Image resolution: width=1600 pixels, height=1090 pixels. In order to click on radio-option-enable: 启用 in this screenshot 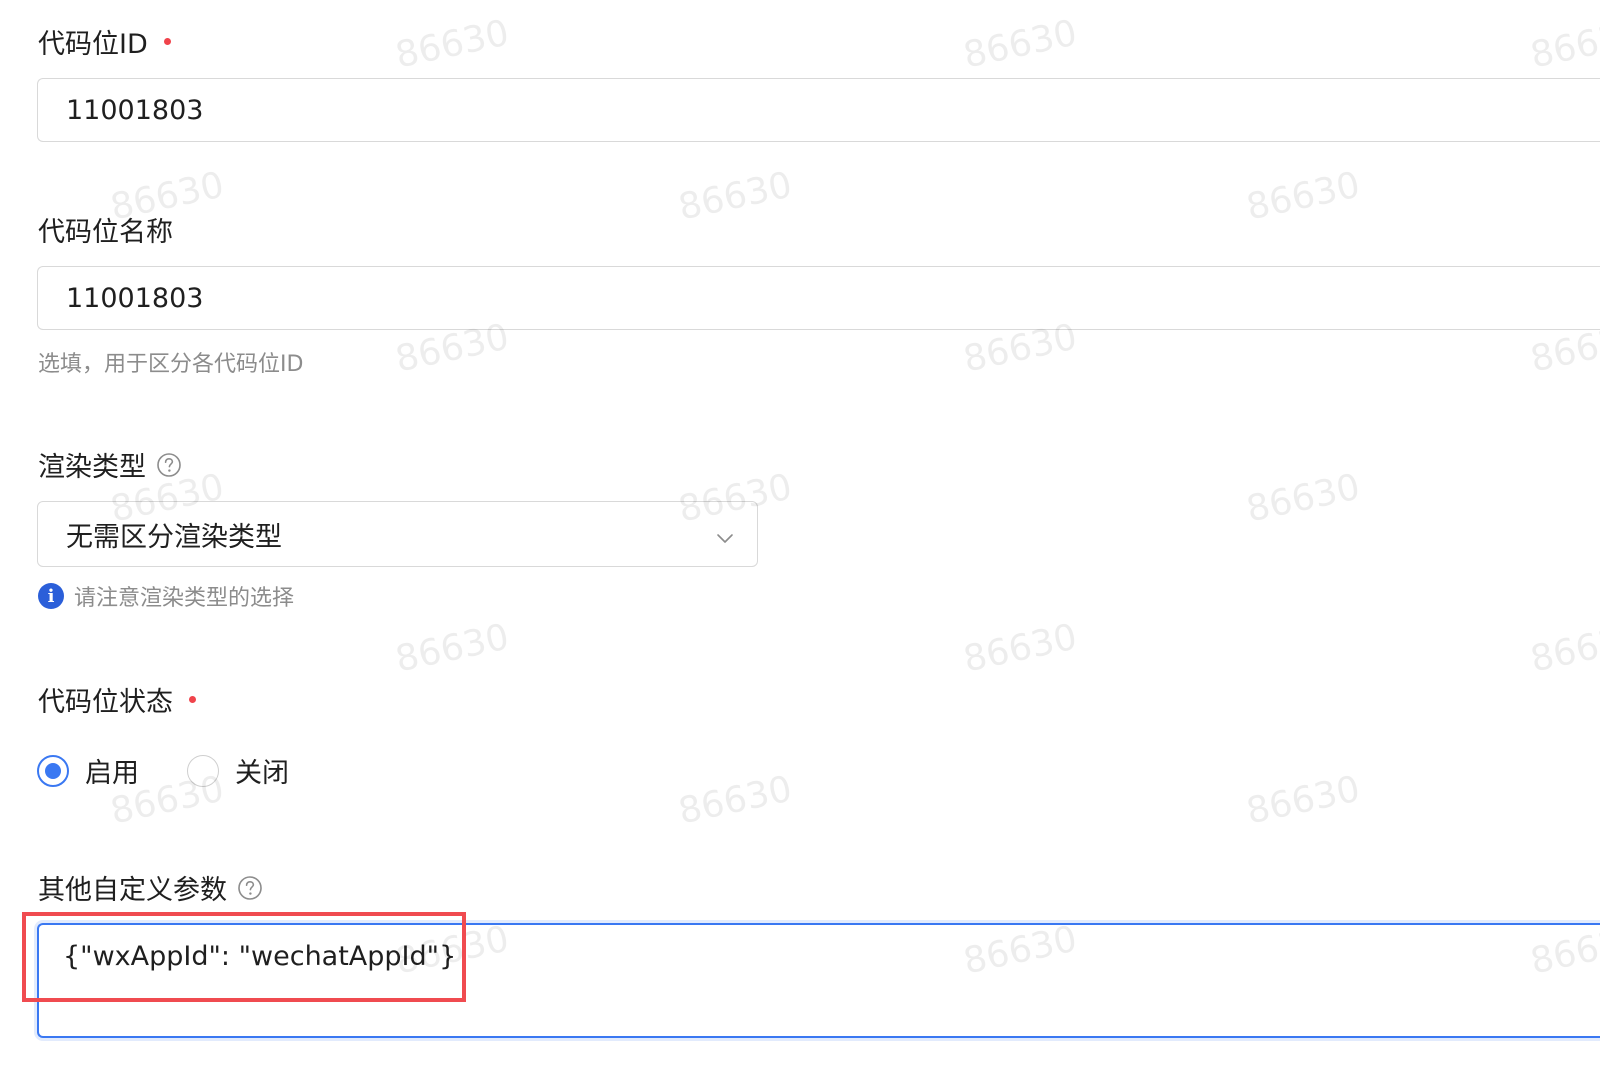, I will do `click(88, 770)`.